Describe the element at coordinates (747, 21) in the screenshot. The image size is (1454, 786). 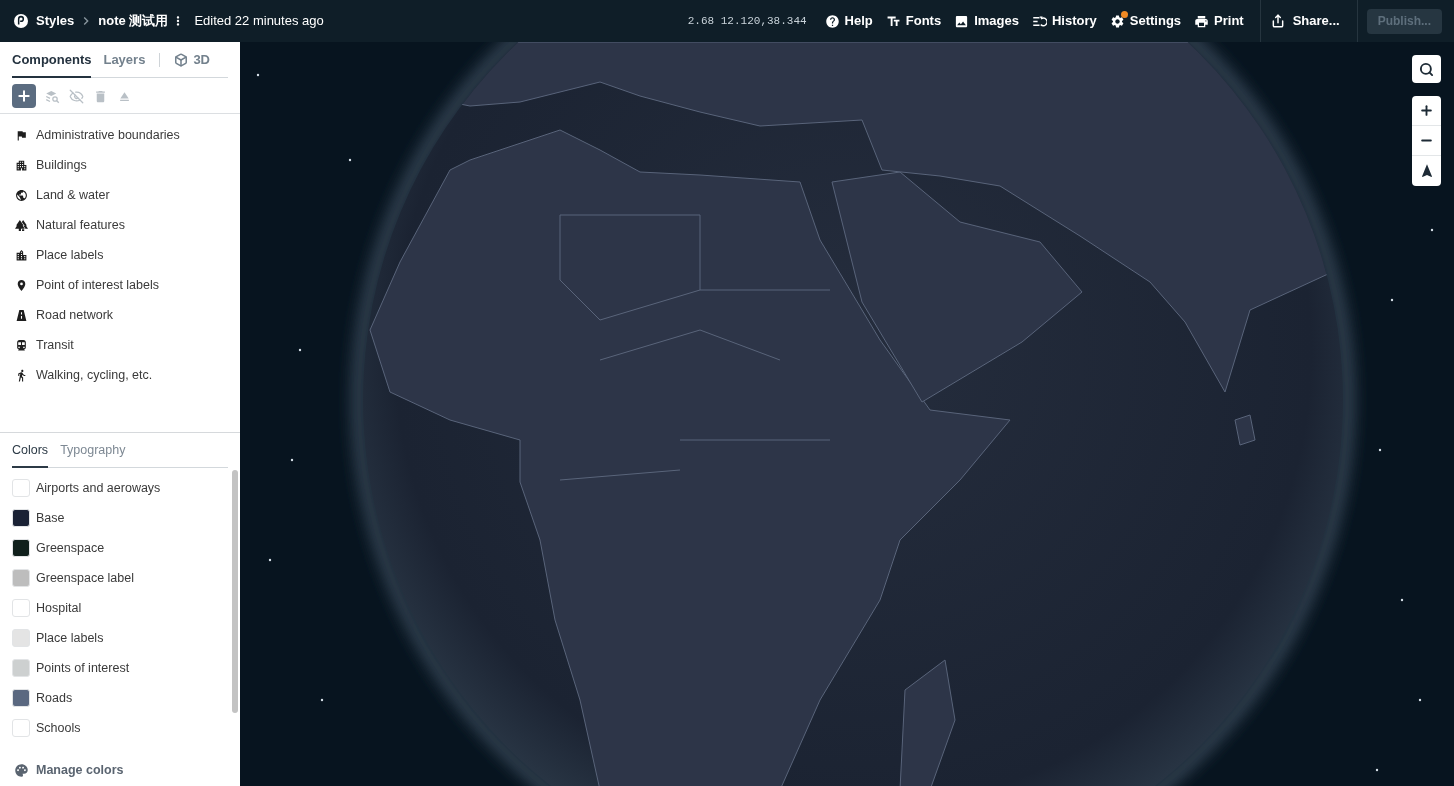
I see `map-coordinates: 2.68 12.120,38.344` at that location.